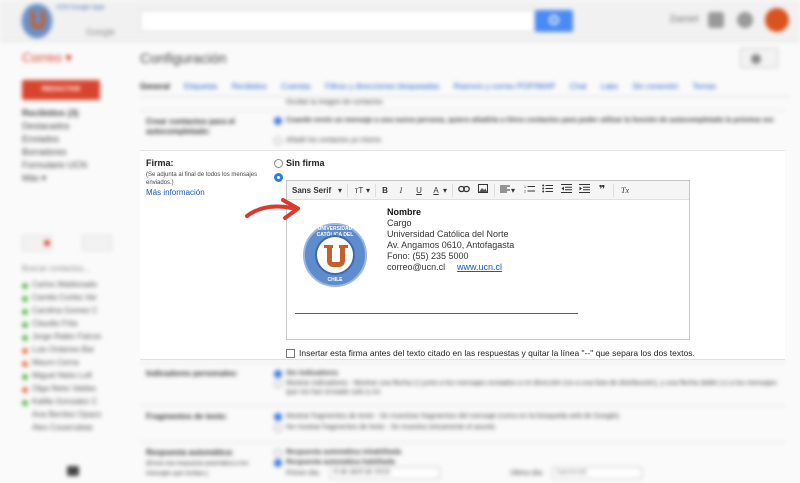 Image resolution: width=800 pixels, height=483 pixels. Describe the element at coordinates (72, 325) in the screenshot. I see `contact-item: Claudia Frita` at that location.